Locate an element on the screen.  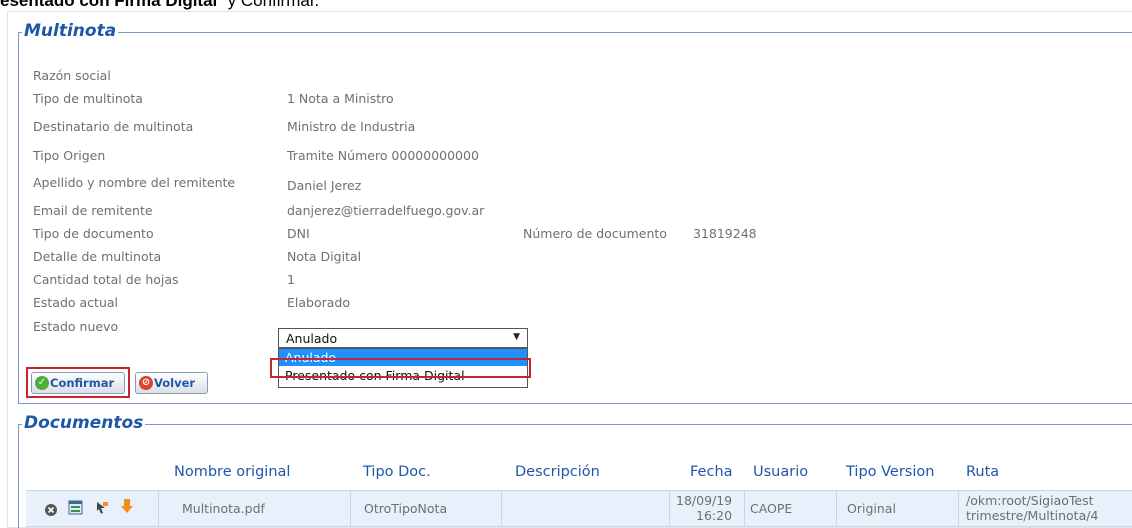
value-email: danjerez@tierradelfuego.gov.ar is located at coordinates (386, 210).